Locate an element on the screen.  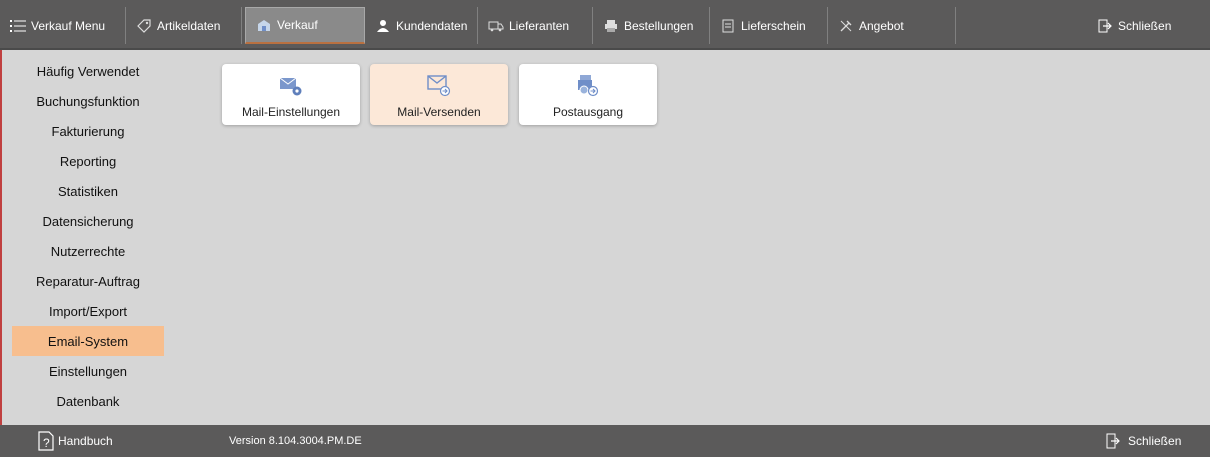
sidebar-item-label: Häufig Verwendet is located at coordinates (88, 71).